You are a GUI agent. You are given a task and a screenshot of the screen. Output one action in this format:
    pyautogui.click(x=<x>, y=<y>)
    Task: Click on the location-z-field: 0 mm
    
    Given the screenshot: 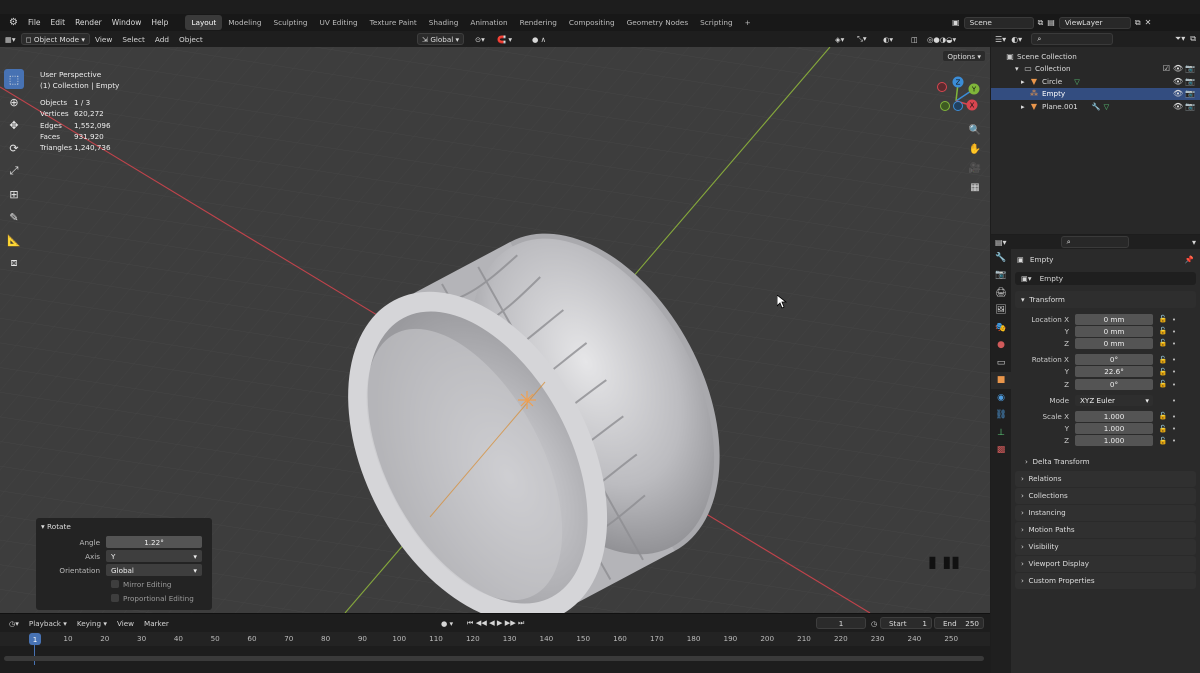 What is the action you would take?
    pyautogui.click(x=1114, y=343)
    